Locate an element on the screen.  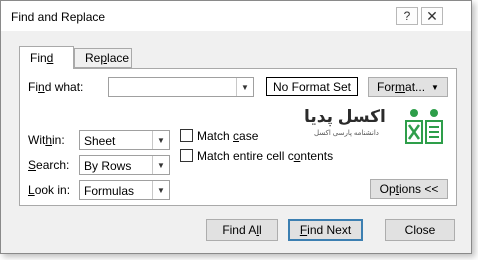
format-button: Format... ▼ is located at coordinates (408, 87).